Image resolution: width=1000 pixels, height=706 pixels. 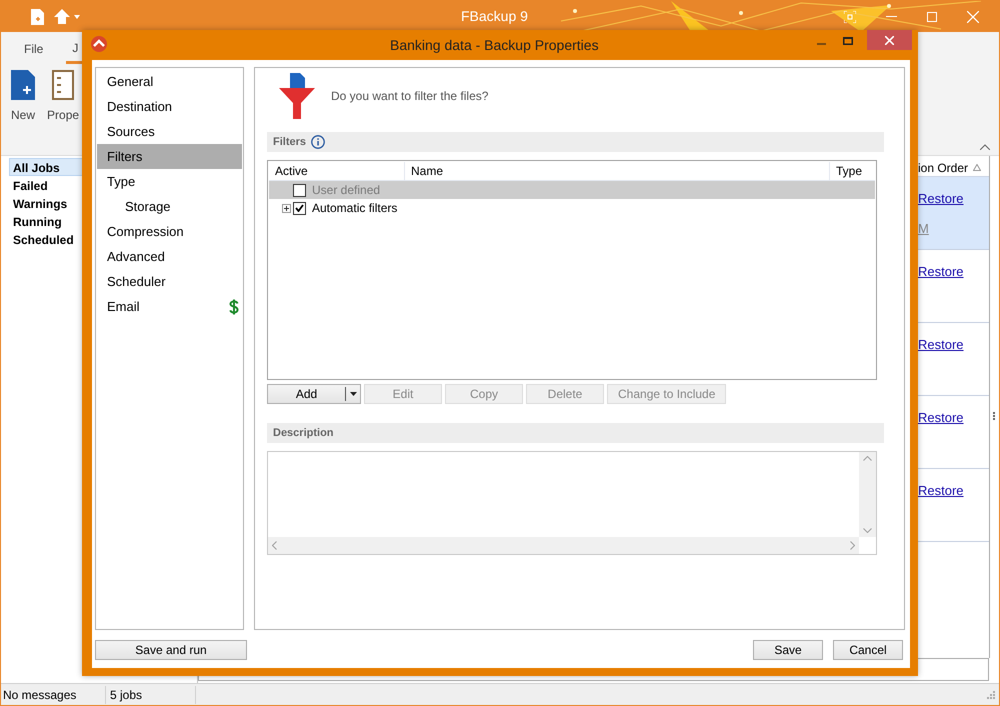 I want to click on scroll-left-icon, so click(x=274, y=545).